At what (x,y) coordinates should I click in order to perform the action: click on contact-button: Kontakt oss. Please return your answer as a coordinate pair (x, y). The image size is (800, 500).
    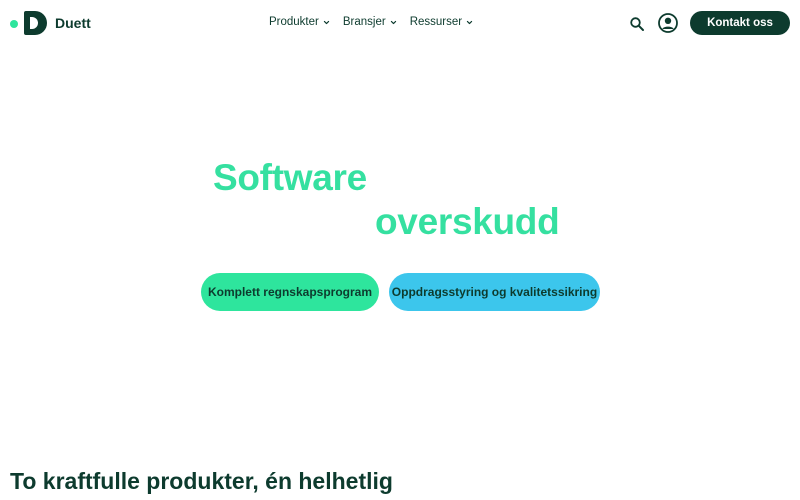
    Looking at the image, I should click on (740, 23).